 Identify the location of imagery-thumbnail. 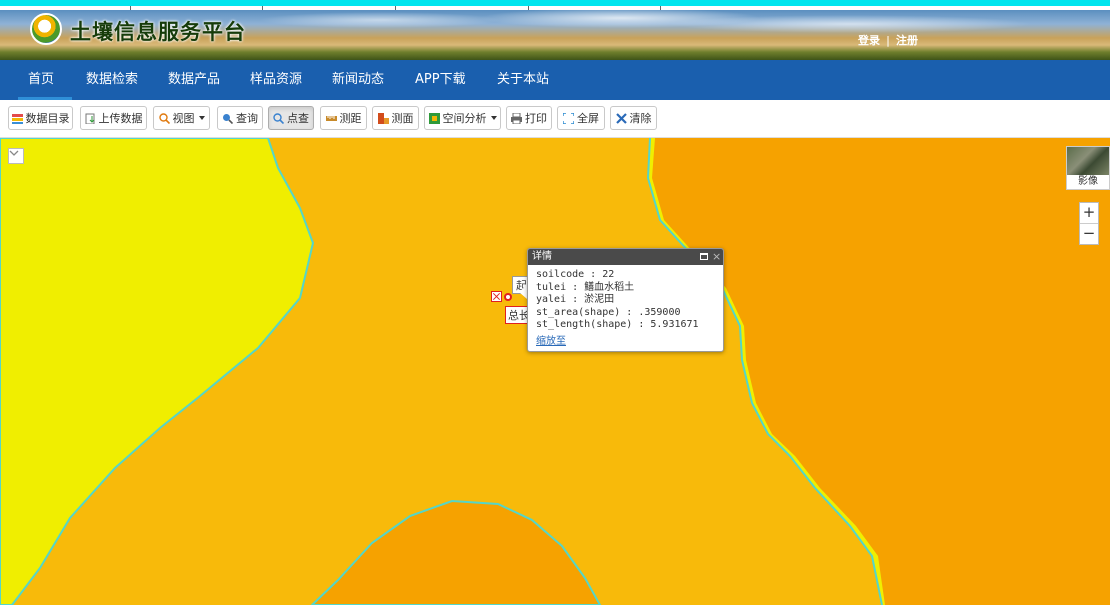
(1088, 161).